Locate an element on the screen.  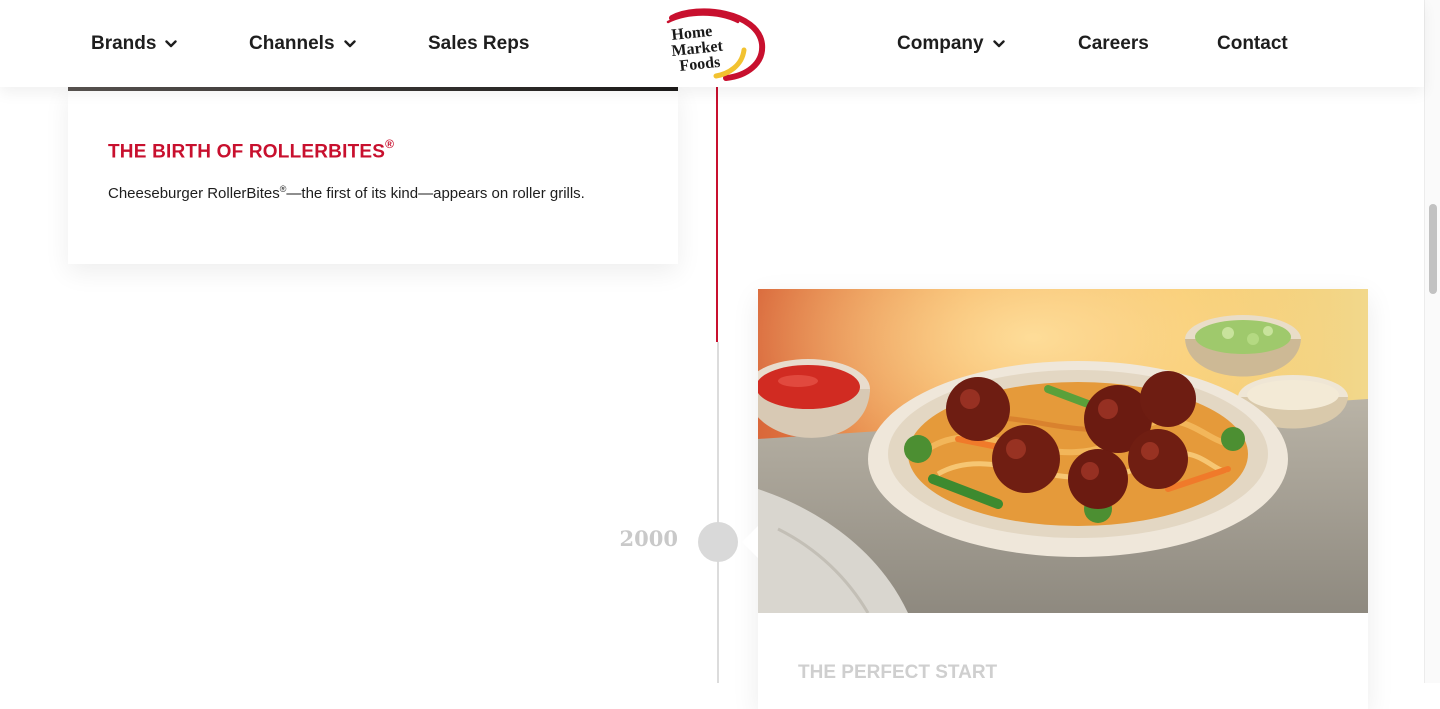
timeline-year: 2000 is located at coordinates (648, 538).